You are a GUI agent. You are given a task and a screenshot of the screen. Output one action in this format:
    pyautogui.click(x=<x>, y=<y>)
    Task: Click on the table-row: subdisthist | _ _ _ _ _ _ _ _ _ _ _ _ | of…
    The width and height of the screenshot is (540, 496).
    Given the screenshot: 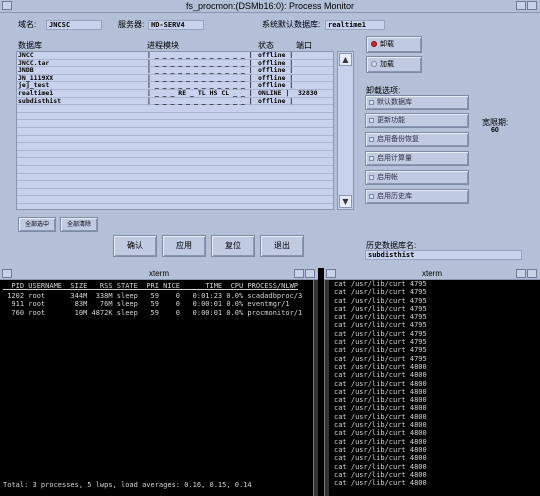 What is the action you would take?
    pyautogui.click(x=175, y=101)
    